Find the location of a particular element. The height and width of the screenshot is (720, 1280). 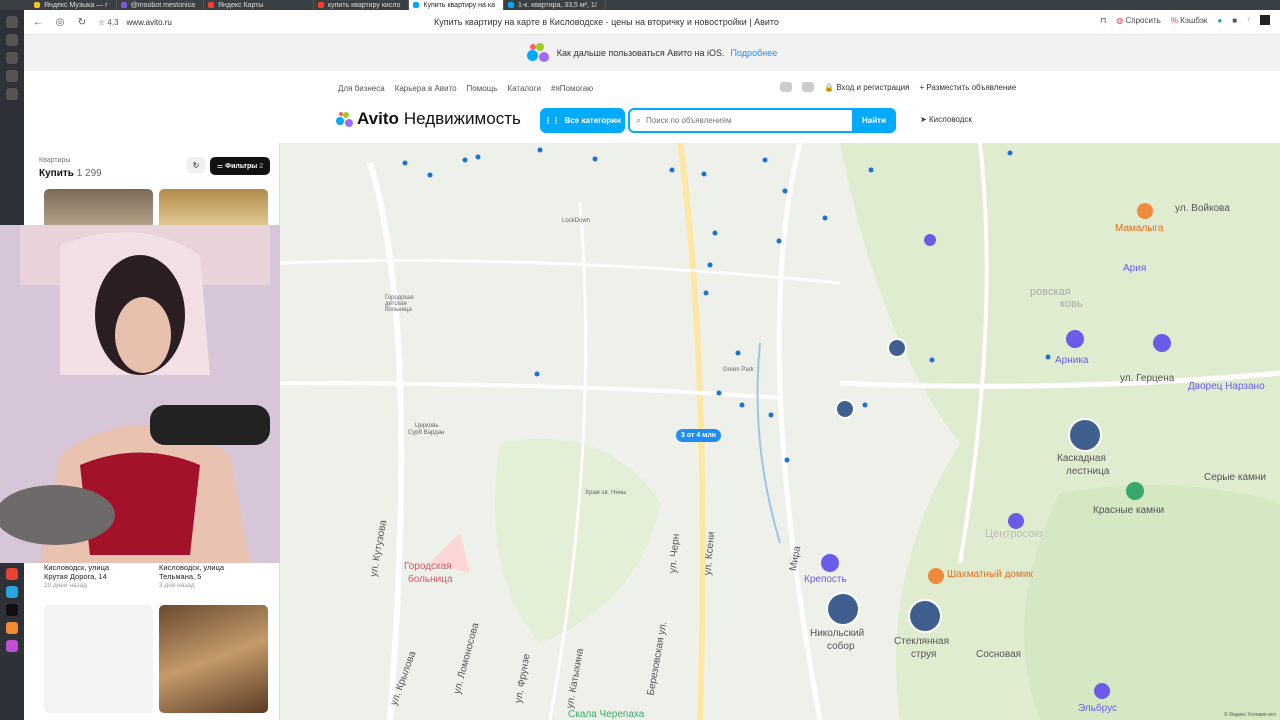

extension-icon: ● is located at coordinates (1219, 20).